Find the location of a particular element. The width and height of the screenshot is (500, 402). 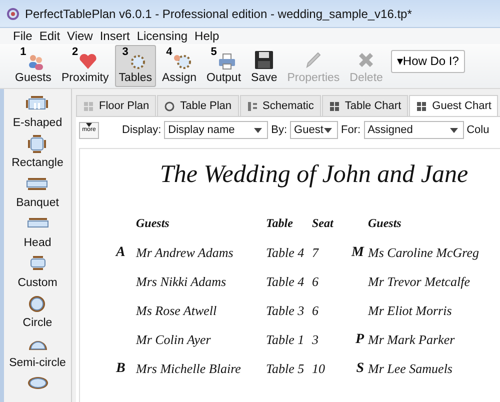

tab: Table Plan is located at coordinates (198, 105).